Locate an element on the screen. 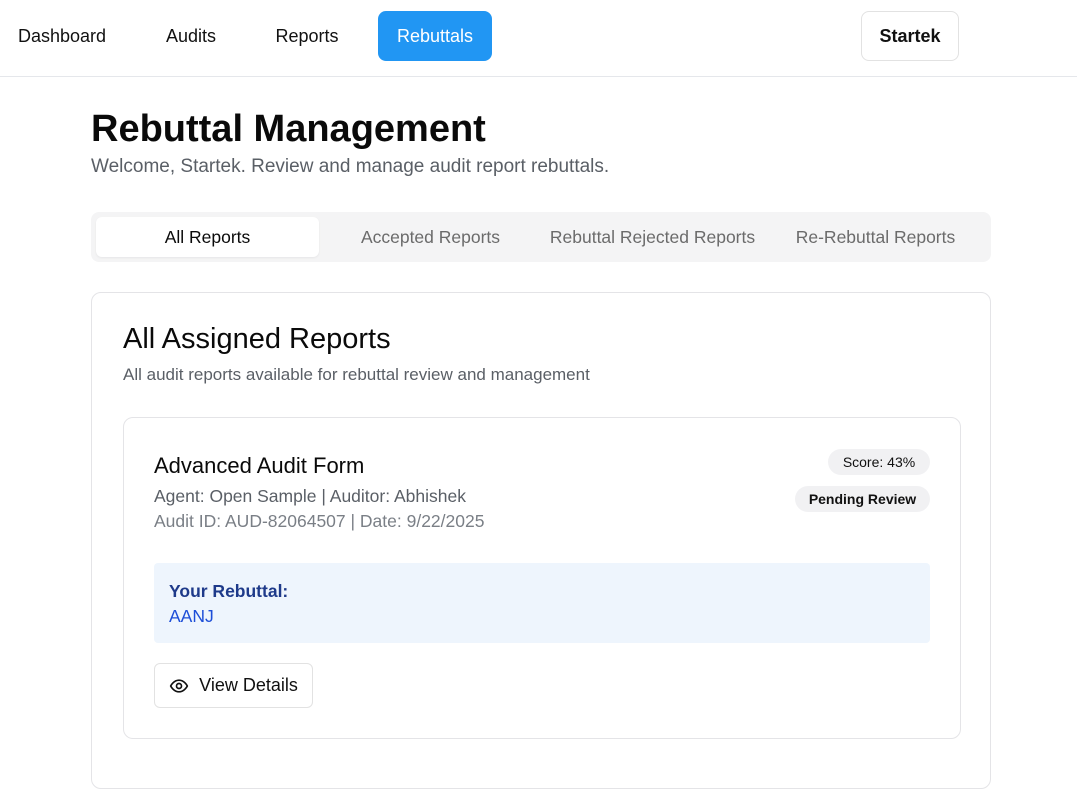  tab-rebuttal-rejected-reports: Rebuttal Rejected Reports is located at coordinates (652, 237).